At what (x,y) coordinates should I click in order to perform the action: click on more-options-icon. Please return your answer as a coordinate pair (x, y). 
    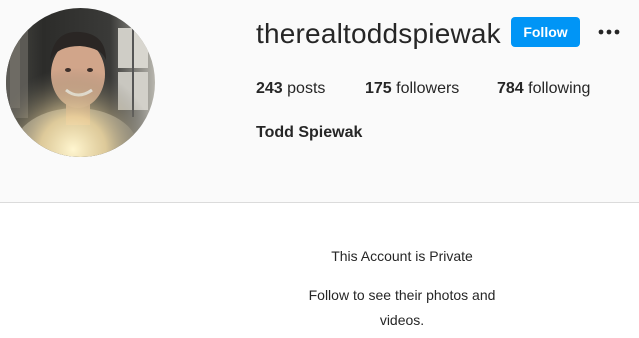
    Looking at the image, I should click on (609, 32).